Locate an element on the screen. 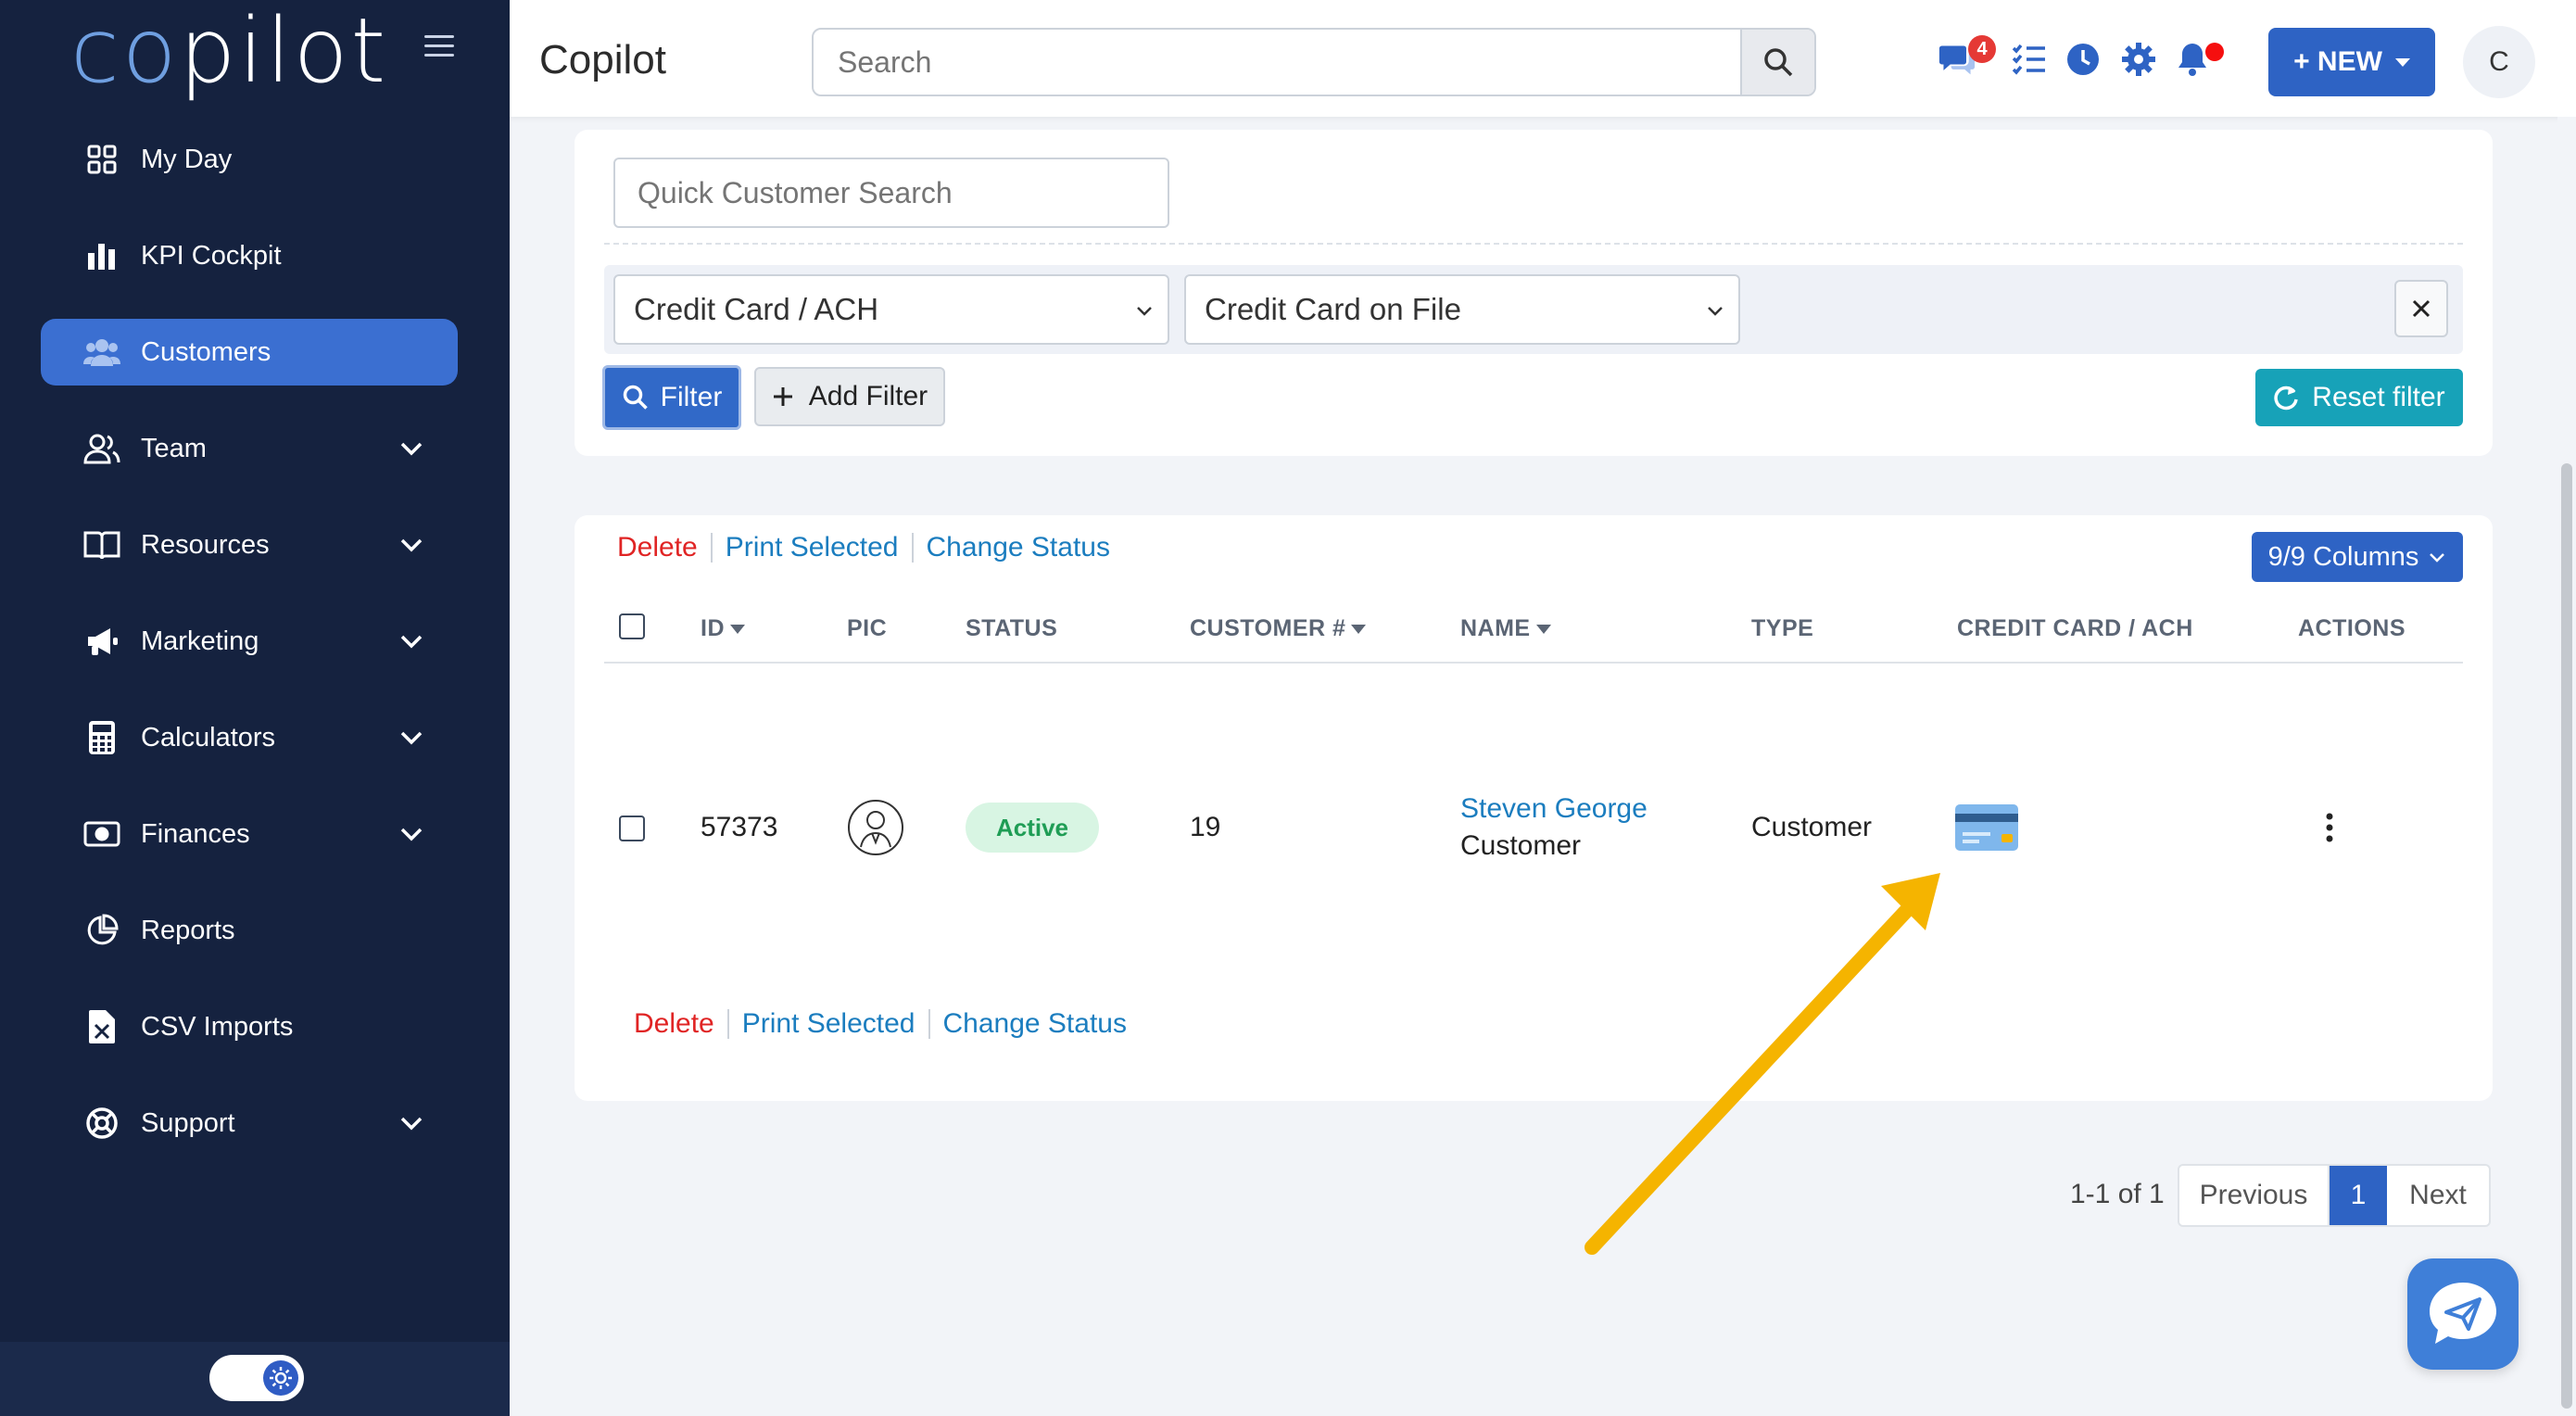  cell-name-subtitle: Customer is located at coordinates (1521, 845).